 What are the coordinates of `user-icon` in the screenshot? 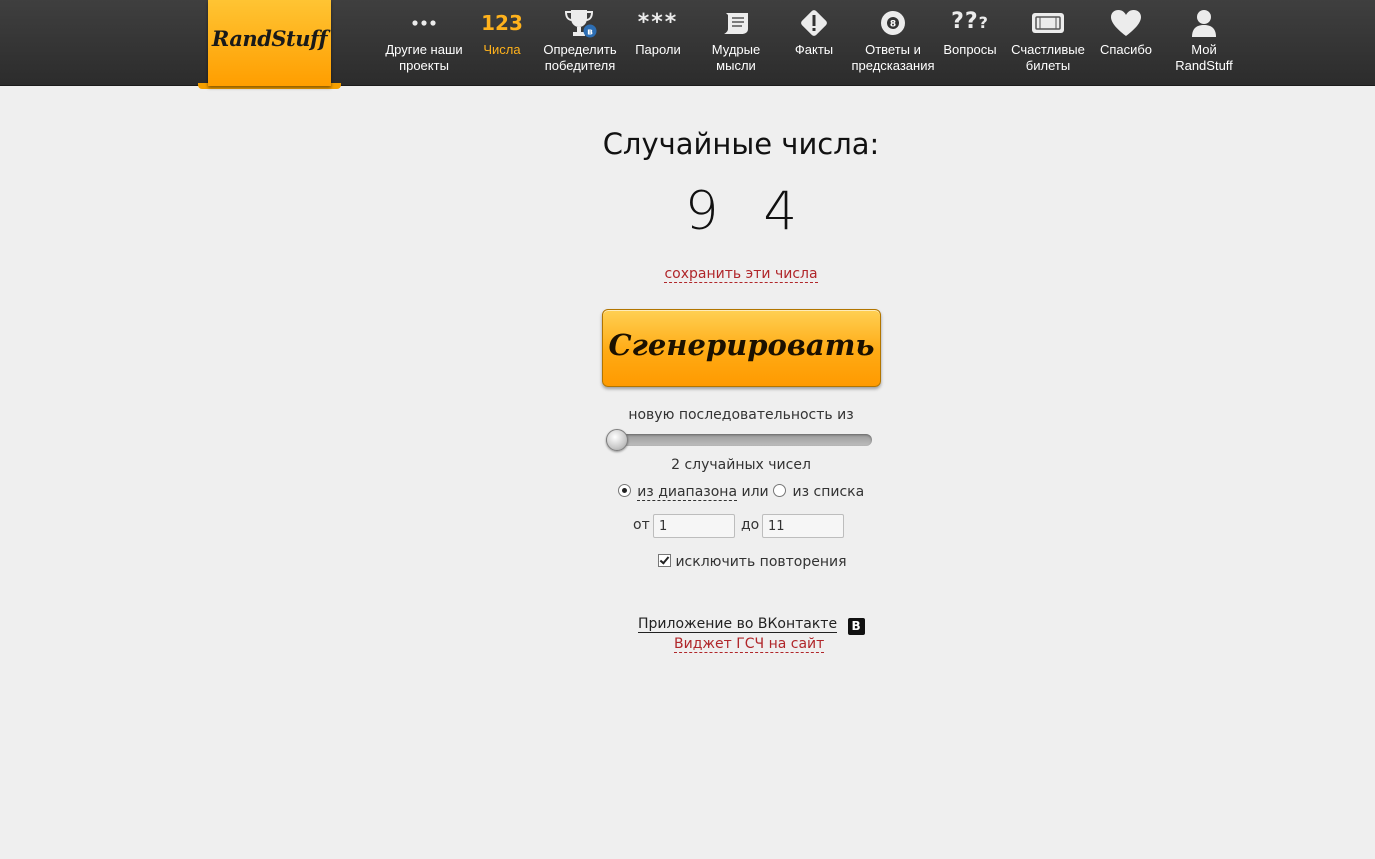 It's located at (1204, 22).